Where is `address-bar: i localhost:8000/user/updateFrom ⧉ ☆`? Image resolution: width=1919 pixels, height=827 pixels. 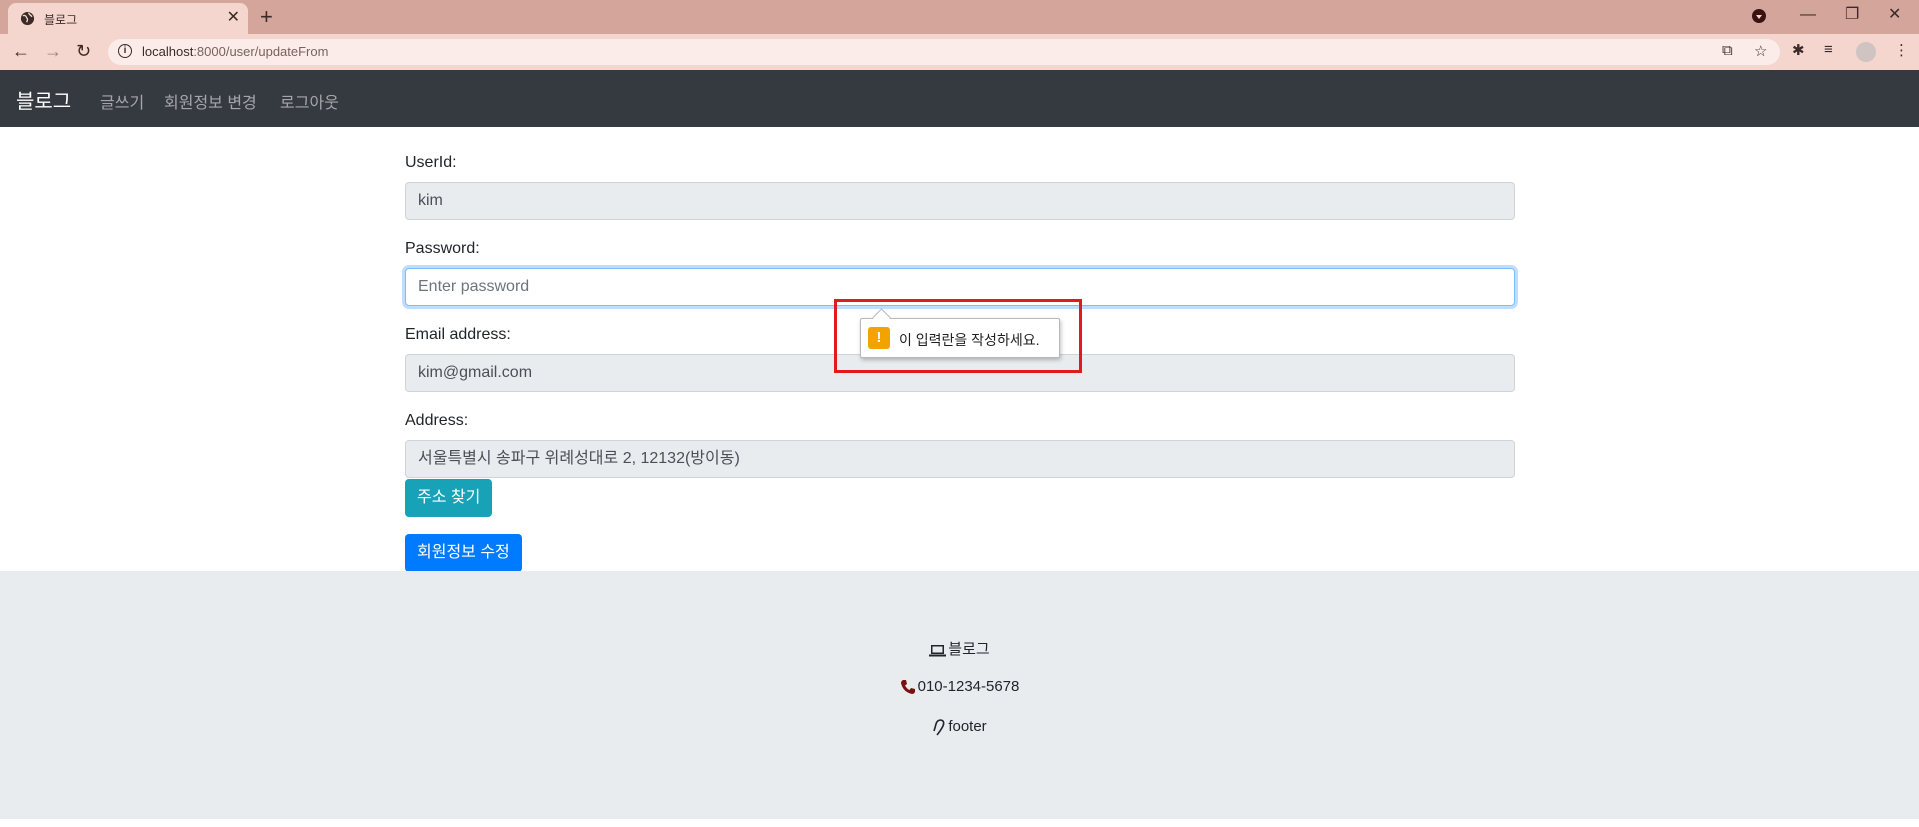
address-bar: i localhost:8000/user/updateFrom ⧉ ☆ is located at coordinates (944, 52).